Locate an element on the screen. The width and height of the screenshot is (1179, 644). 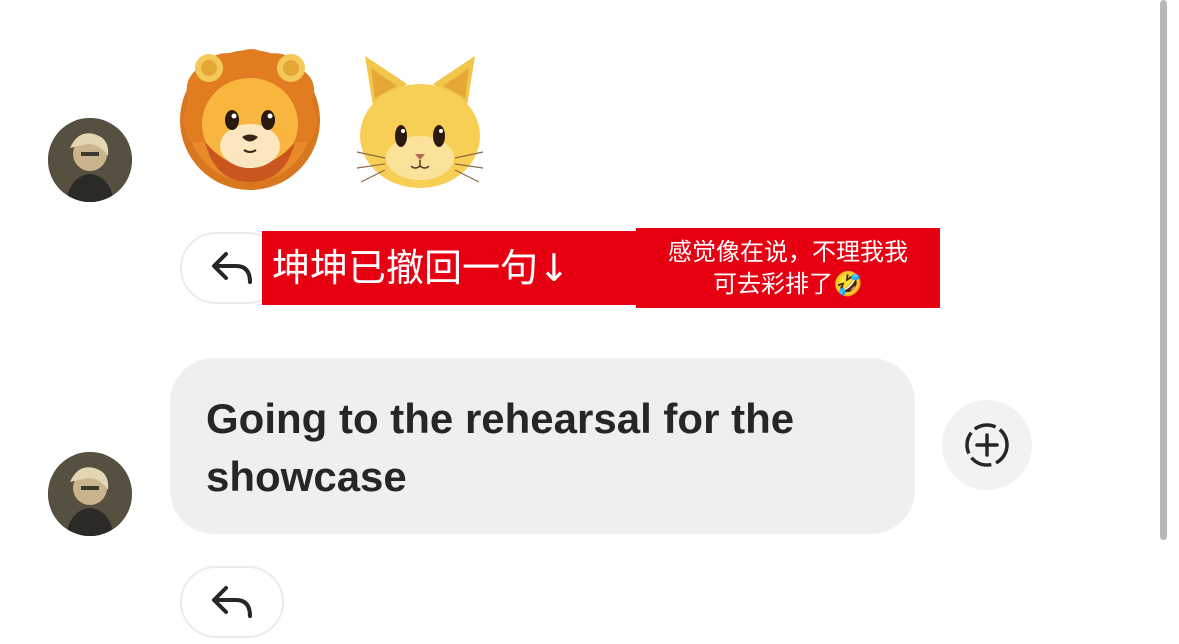
message-text-line1: Going to the rehearsal for the is located at coordinates (500, 418).